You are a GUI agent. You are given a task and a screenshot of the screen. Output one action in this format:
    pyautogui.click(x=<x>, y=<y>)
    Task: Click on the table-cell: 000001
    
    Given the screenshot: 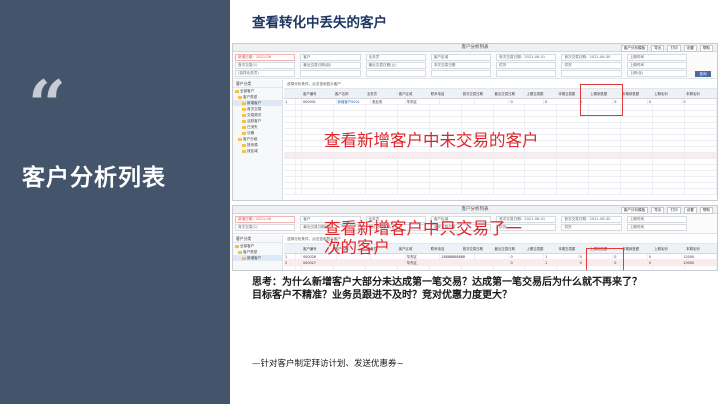 What is the action you would take?
    pyautogui.click(x=319, y=101)
    